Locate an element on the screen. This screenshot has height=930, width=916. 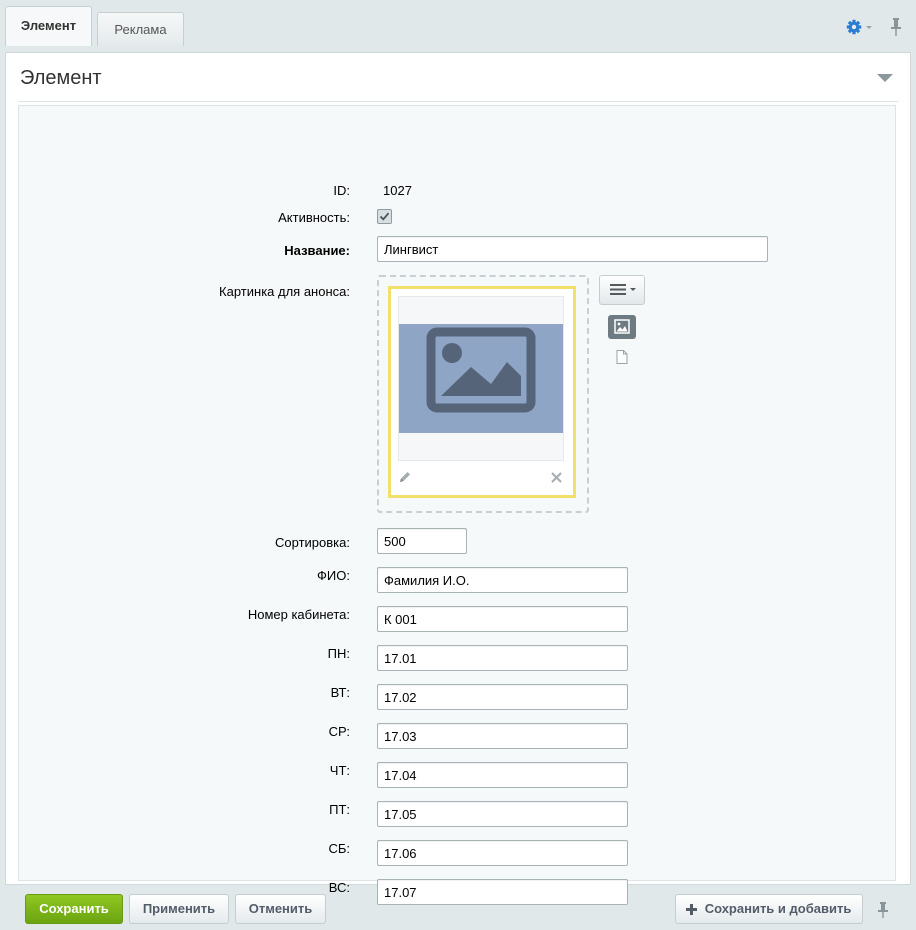
image-preview is located at coordinates (481, 378).